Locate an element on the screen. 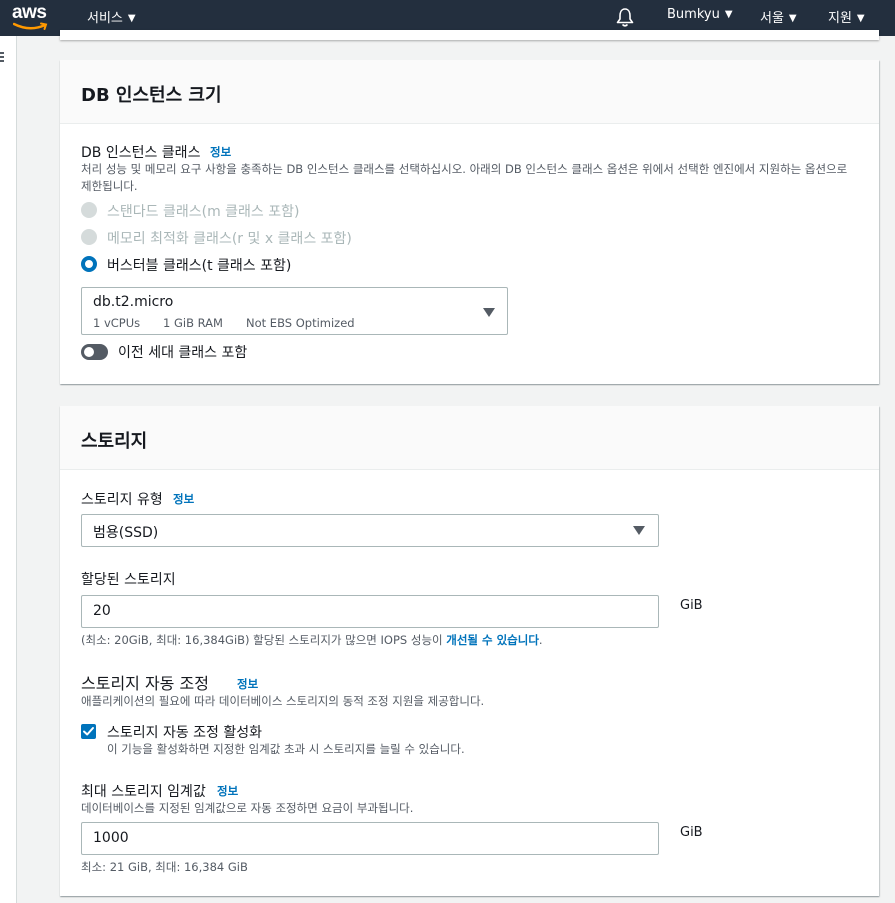 This screenshot has height=903, width=895. support-menu-label: 지원 is located at coordinates (840, 18).